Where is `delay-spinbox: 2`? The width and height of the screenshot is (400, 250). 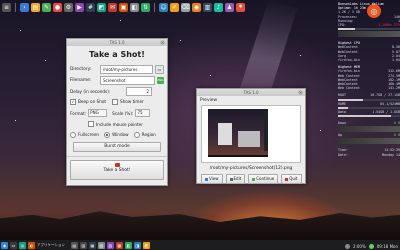
delay-spinbox: 2 is located at coordinates (139, 91).